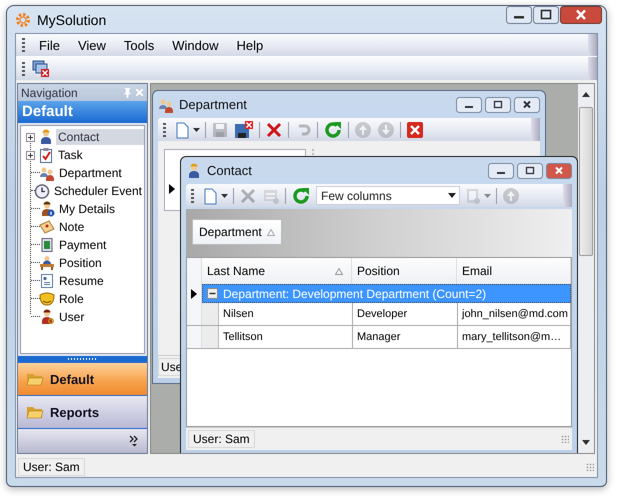 This screenshot has width=621, height=501. Describe the element at coordinates (82, 378) in the screenshot. I see `group-button: Default` at that location.